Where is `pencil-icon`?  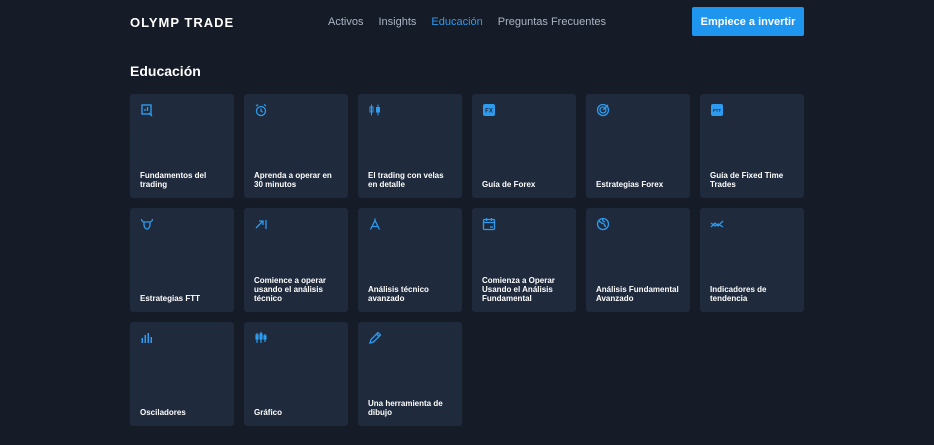 pencil-icon is located at coordinates (375, 338).